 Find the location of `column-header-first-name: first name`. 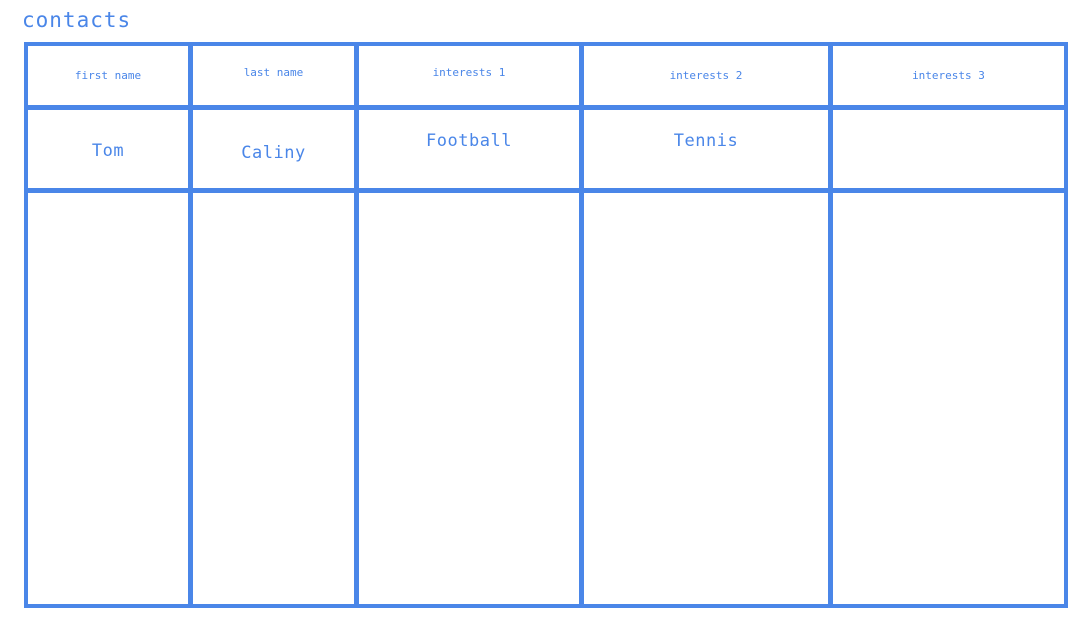

column-header-first-name: first name is located at coordinates (108, 75).